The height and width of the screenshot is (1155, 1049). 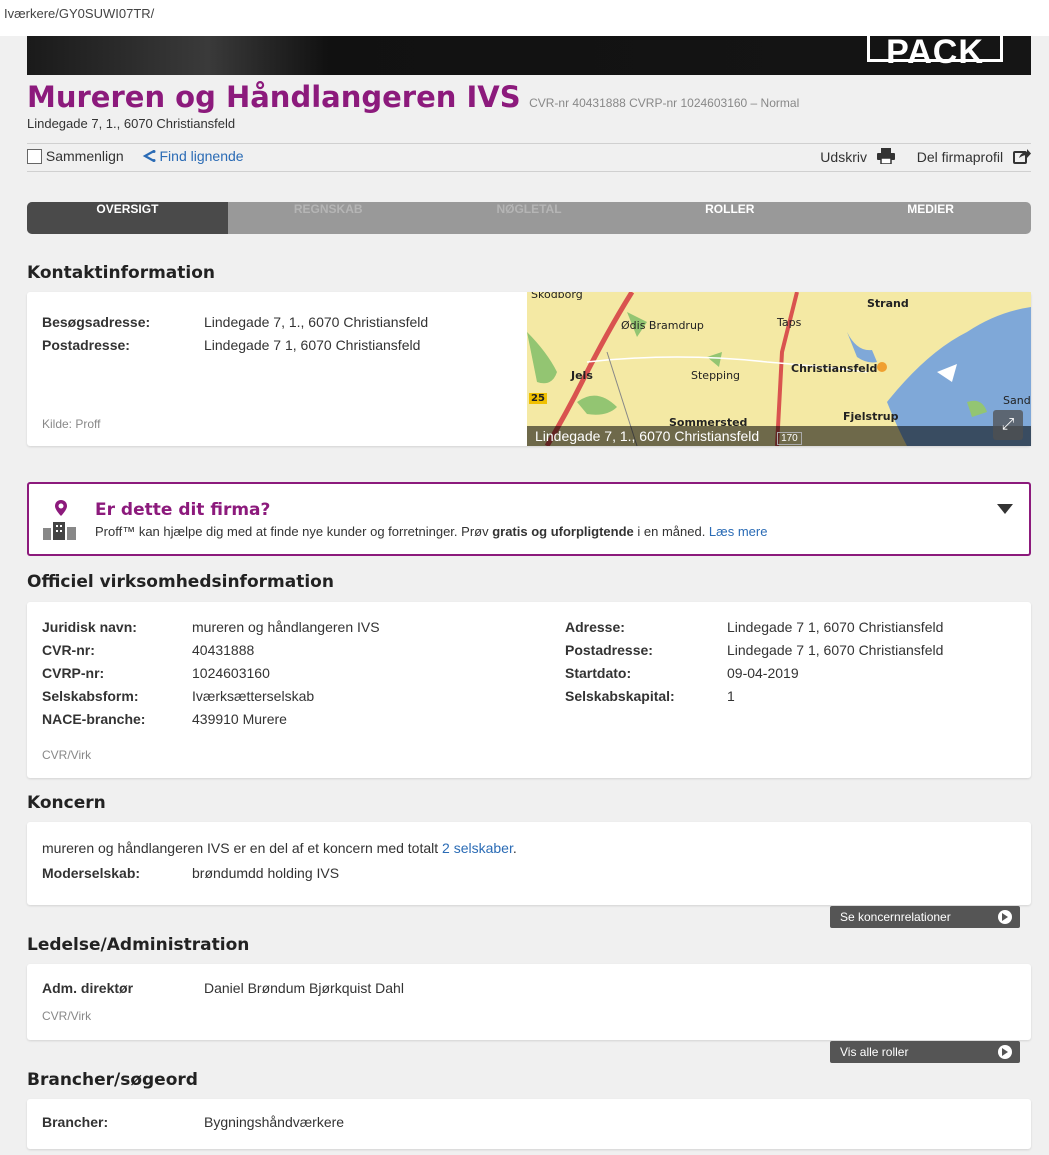 What do you see at coordinates (930, 218) in the screenshot?
I see `tab-medier: Medier` at bounding box center [930, 218].